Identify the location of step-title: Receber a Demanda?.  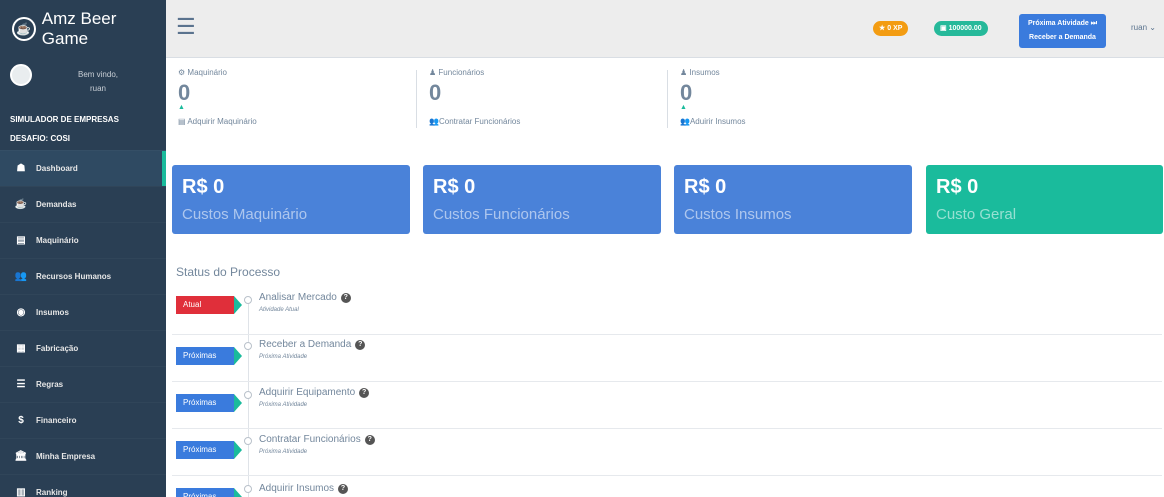
(312, 344).